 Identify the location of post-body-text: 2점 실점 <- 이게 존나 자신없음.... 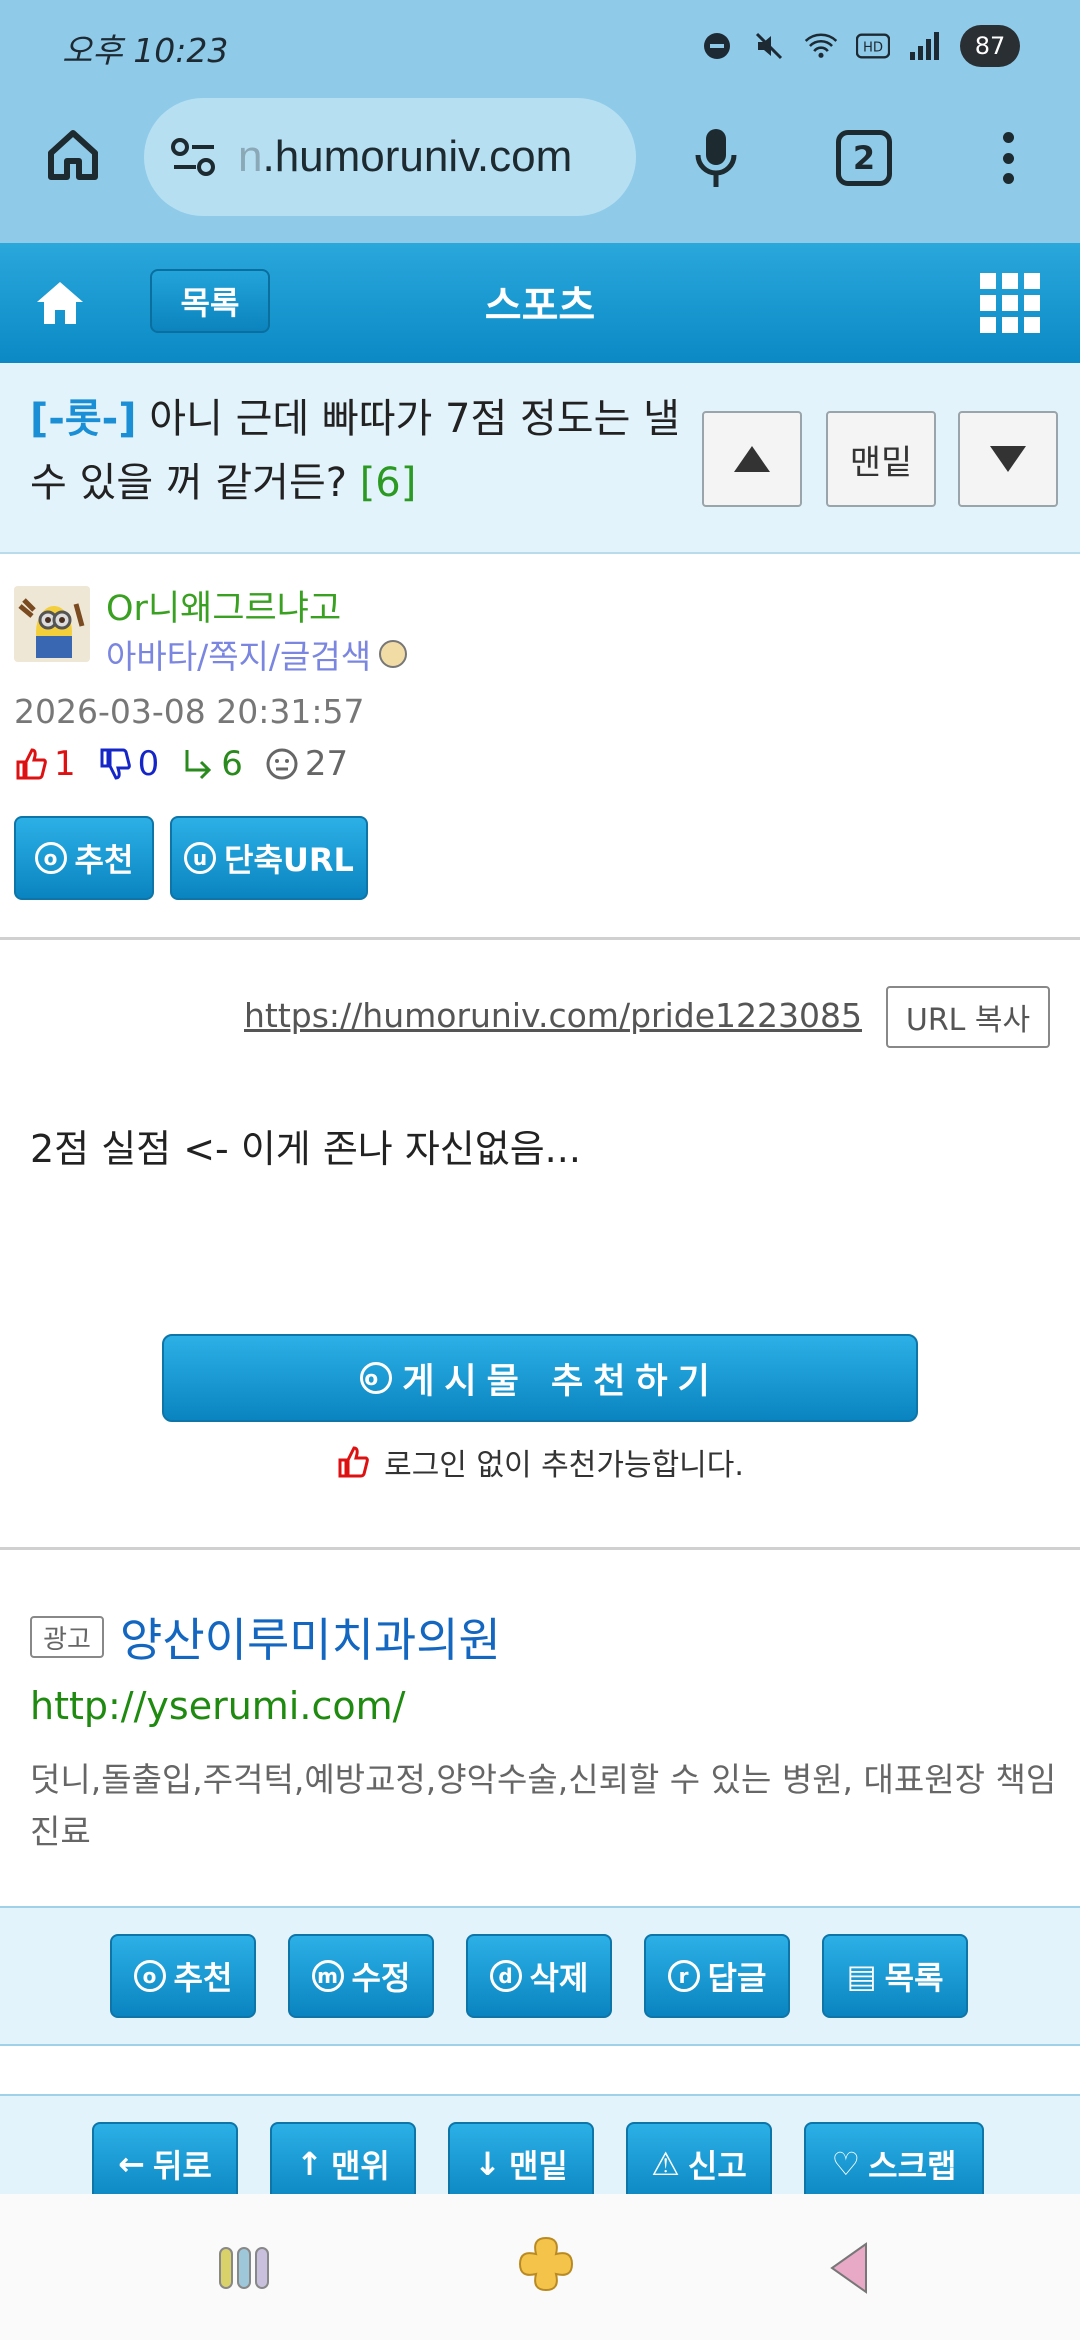
(305, 1149).